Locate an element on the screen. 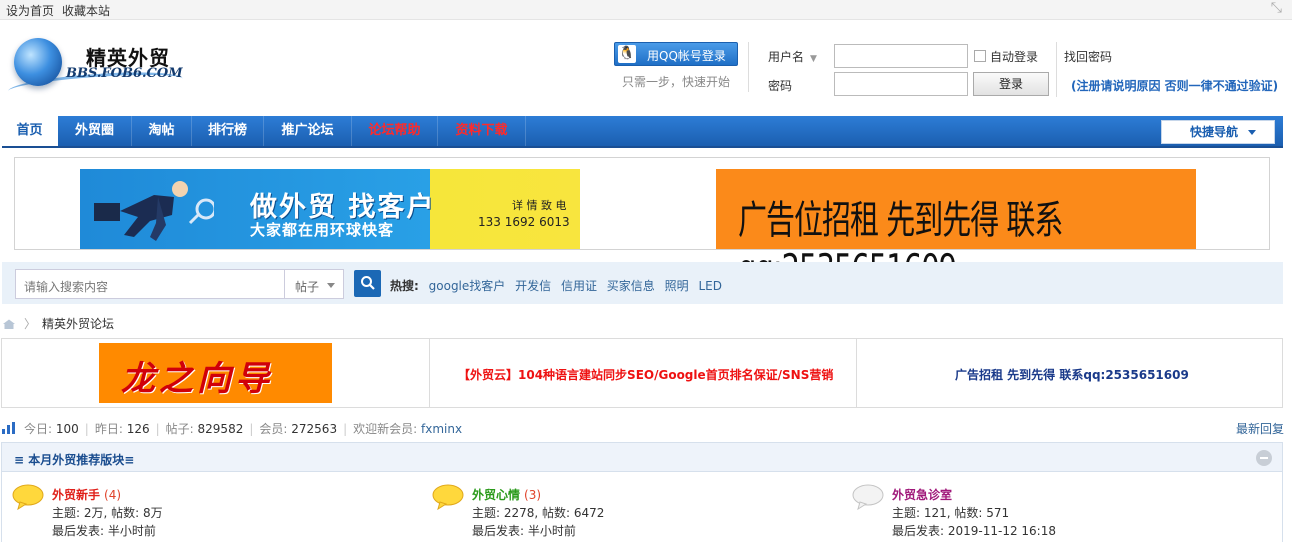 Image resolution: width=1292 pixels, height=542 pixels. dragon-guide-ad: 龙之向导 is located at coordinates (215, 373).